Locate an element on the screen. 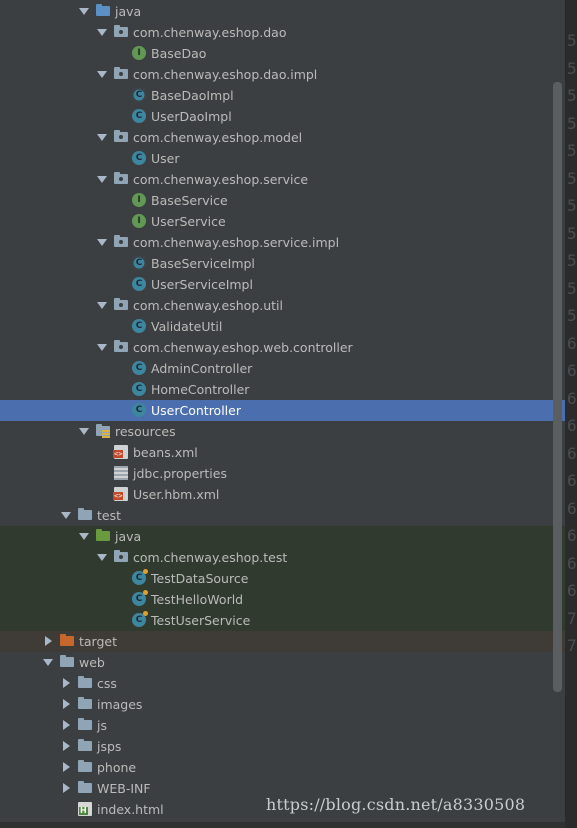 The image size is (577, 828). tree-node-com-chenway-eshop-service-impl: com.chenway.eshop.service.impl is located at coordinates (282, 242).